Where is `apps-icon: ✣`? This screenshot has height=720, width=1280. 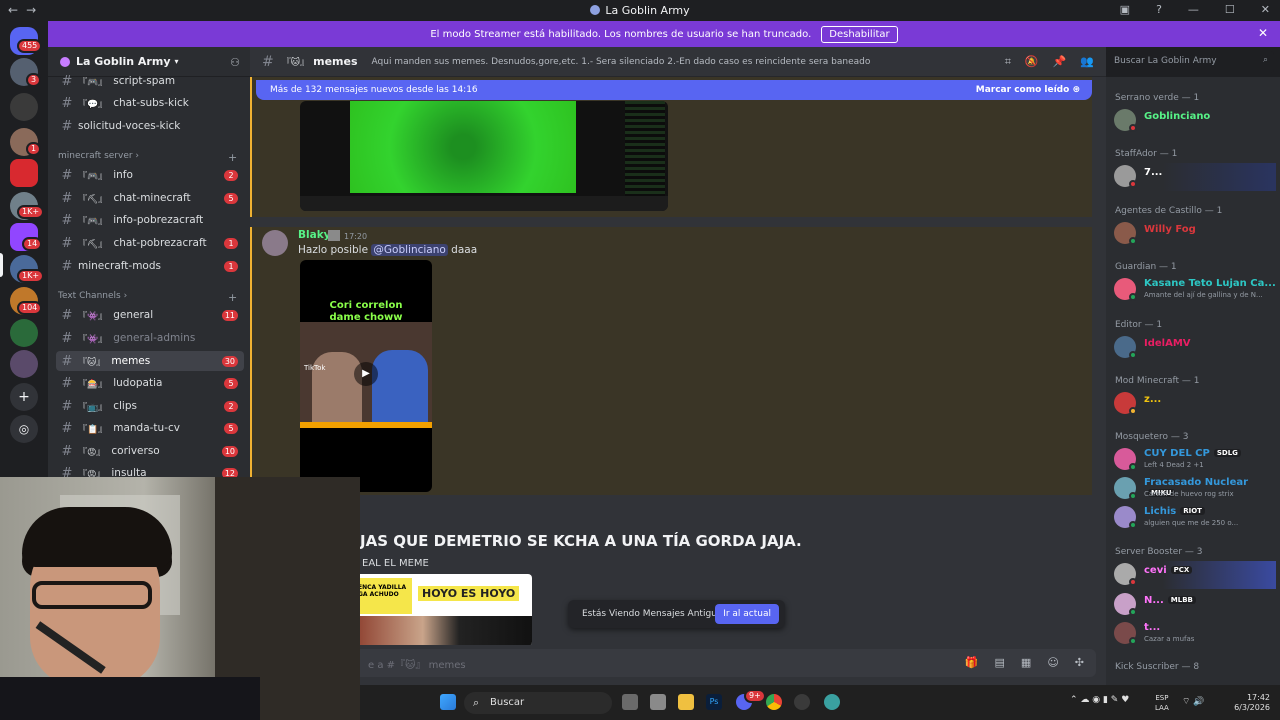
apps-icon: ✣ is located at coordinates (1079, 662).